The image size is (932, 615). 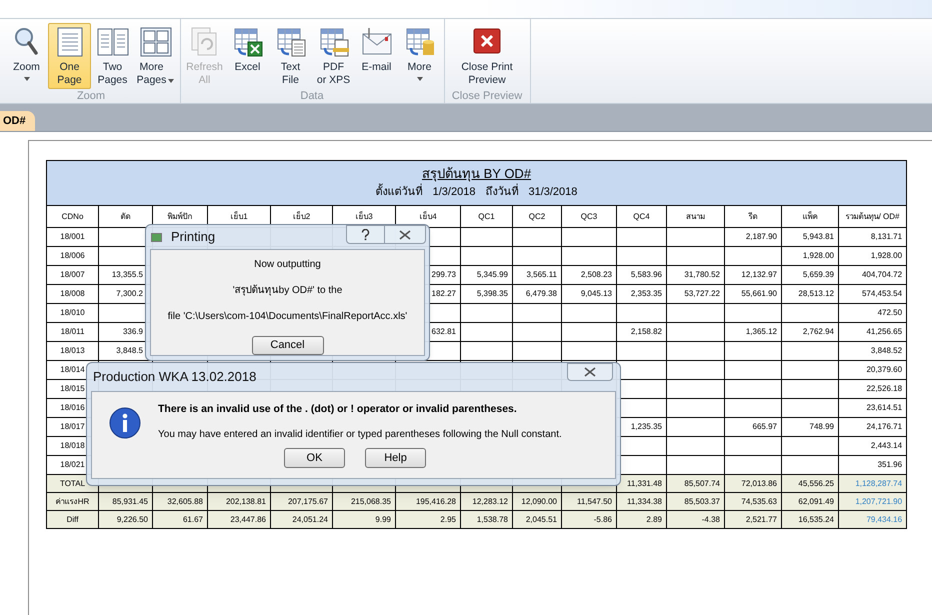 I want to click on table-cell: 195,416.28, so click(x=436, y=501).